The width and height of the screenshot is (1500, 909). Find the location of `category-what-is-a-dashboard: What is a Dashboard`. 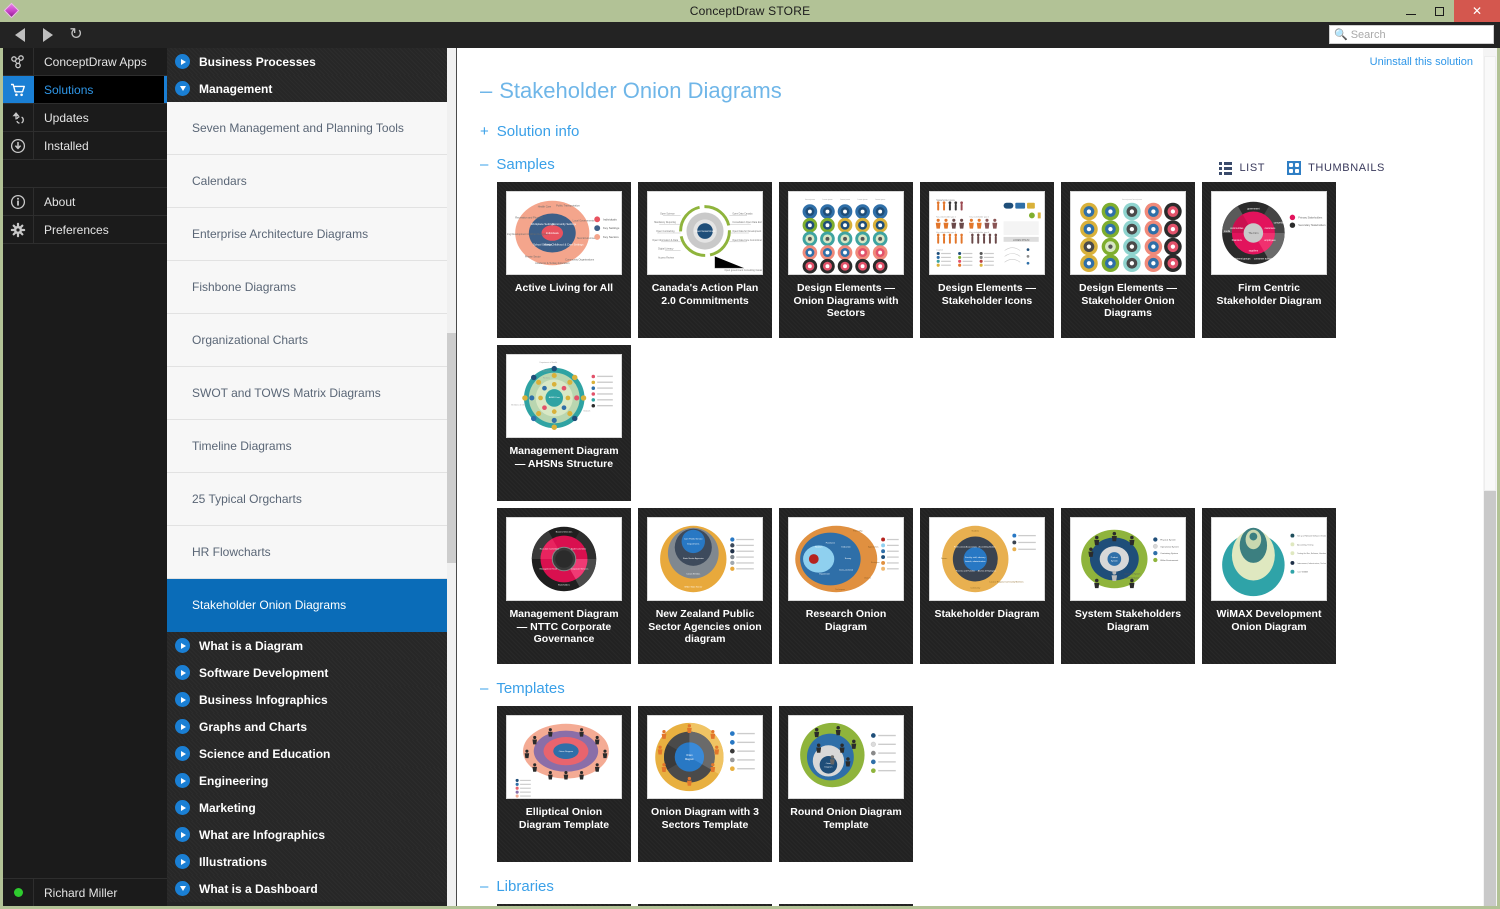

category-what-is-a-dashboard: What is a Dashboard is located at coordinates (311, 888).